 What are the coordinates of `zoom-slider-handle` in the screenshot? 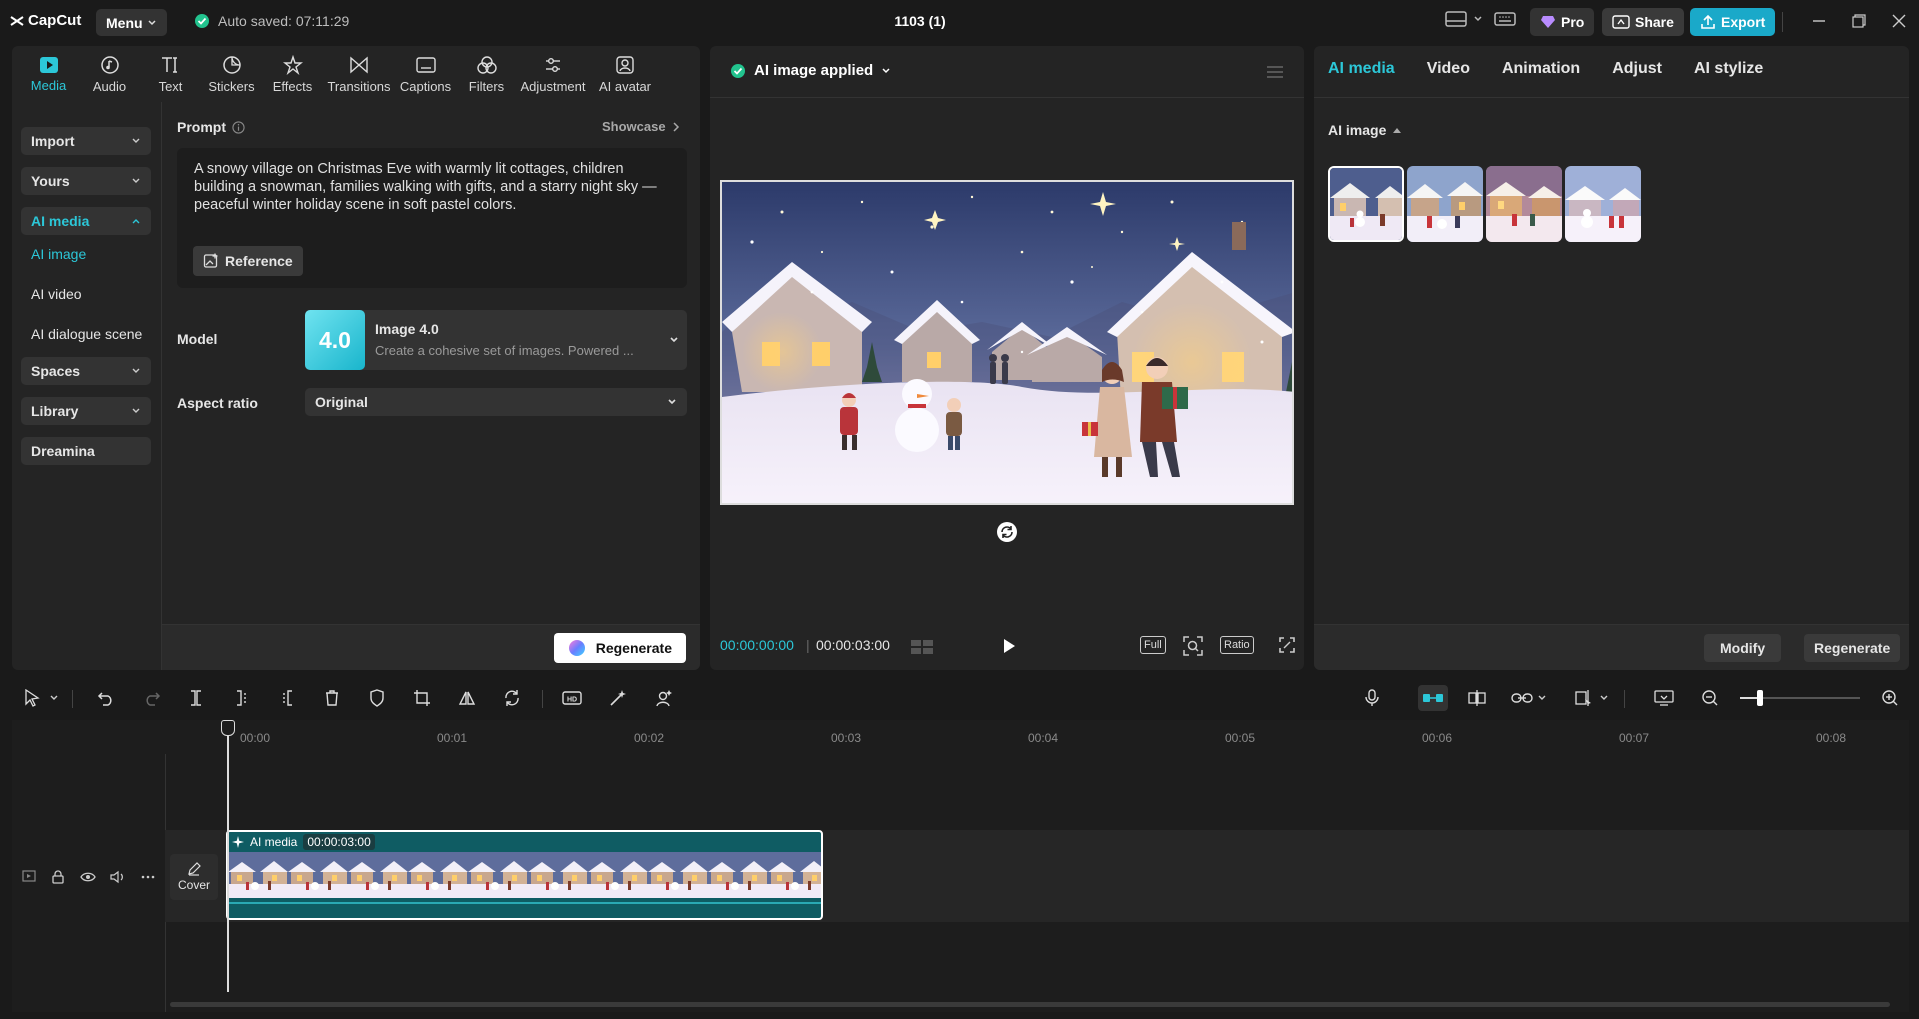 It's located at (1760, 698).